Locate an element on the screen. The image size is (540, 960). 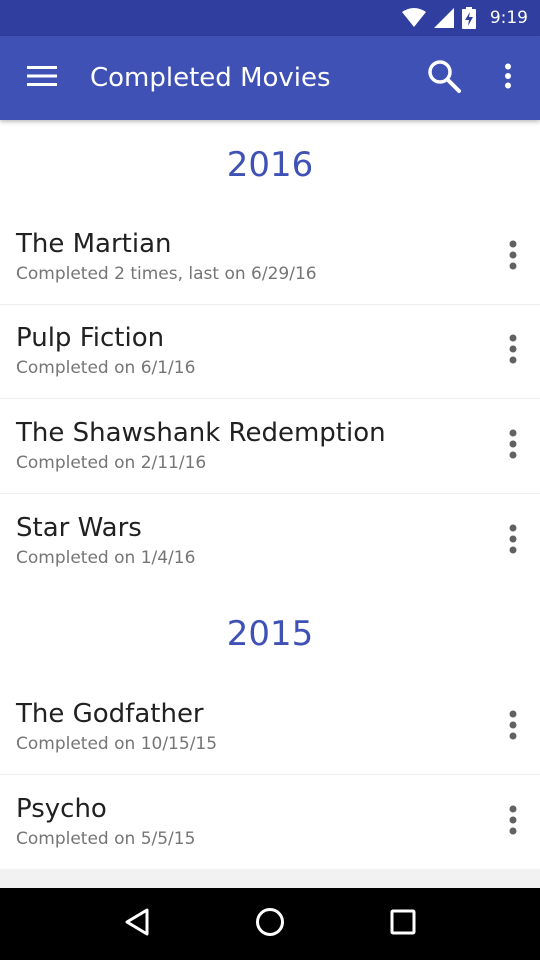
search-button is located at coordinates (444, 78).